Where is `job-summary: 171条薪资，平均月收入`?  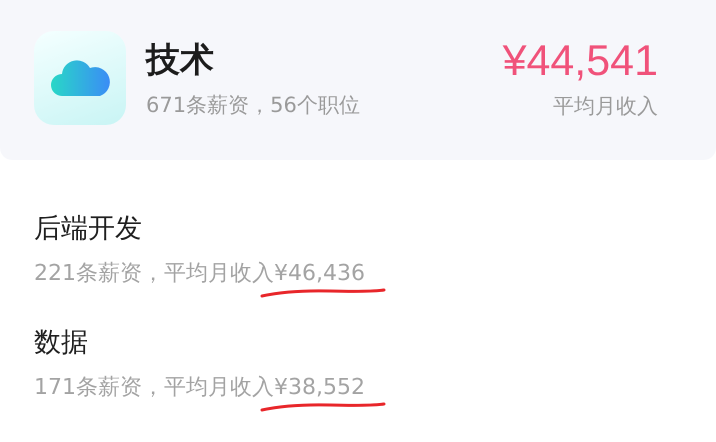
job-summary: 171条薪资，平均月收入 is located at coordinates (154, 388).